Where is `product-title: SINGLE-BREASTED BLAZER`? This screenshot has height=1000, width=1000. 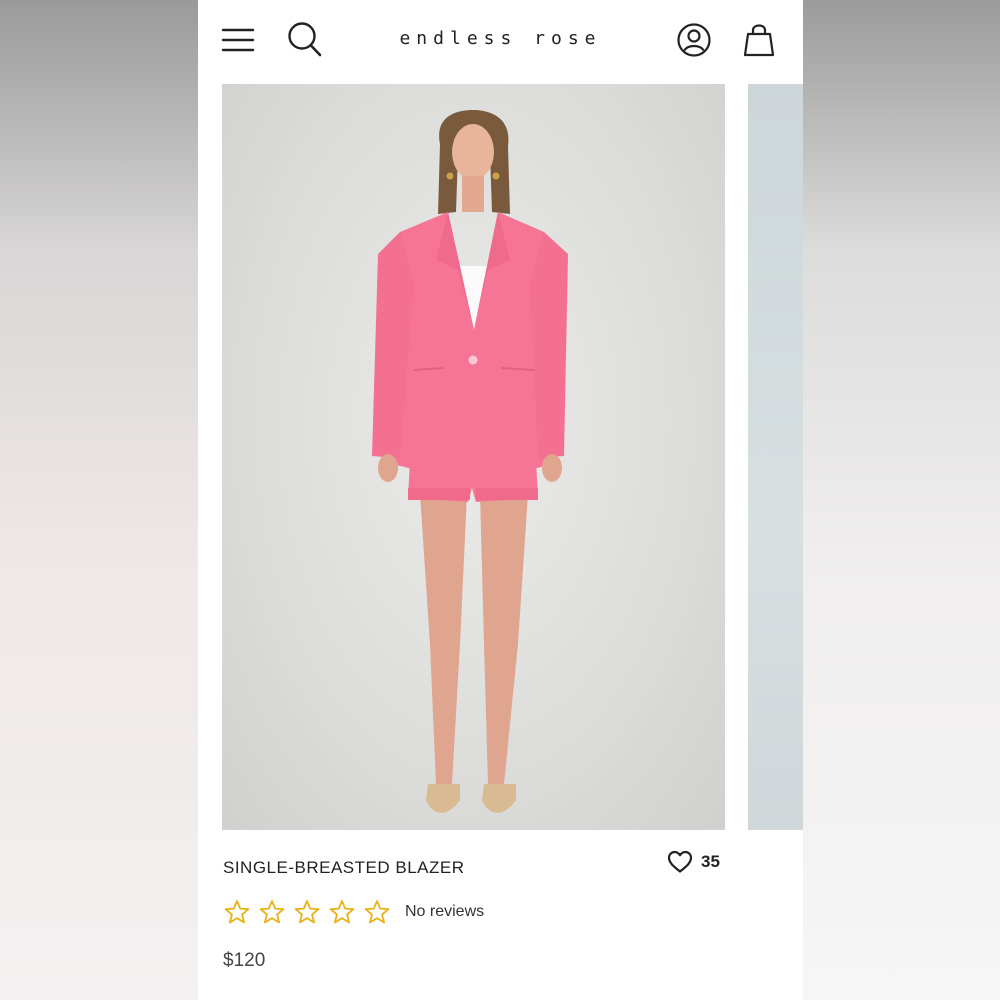 product-title: SINGLE-BREASTED BLAZER is located at coordinates (344, 868).